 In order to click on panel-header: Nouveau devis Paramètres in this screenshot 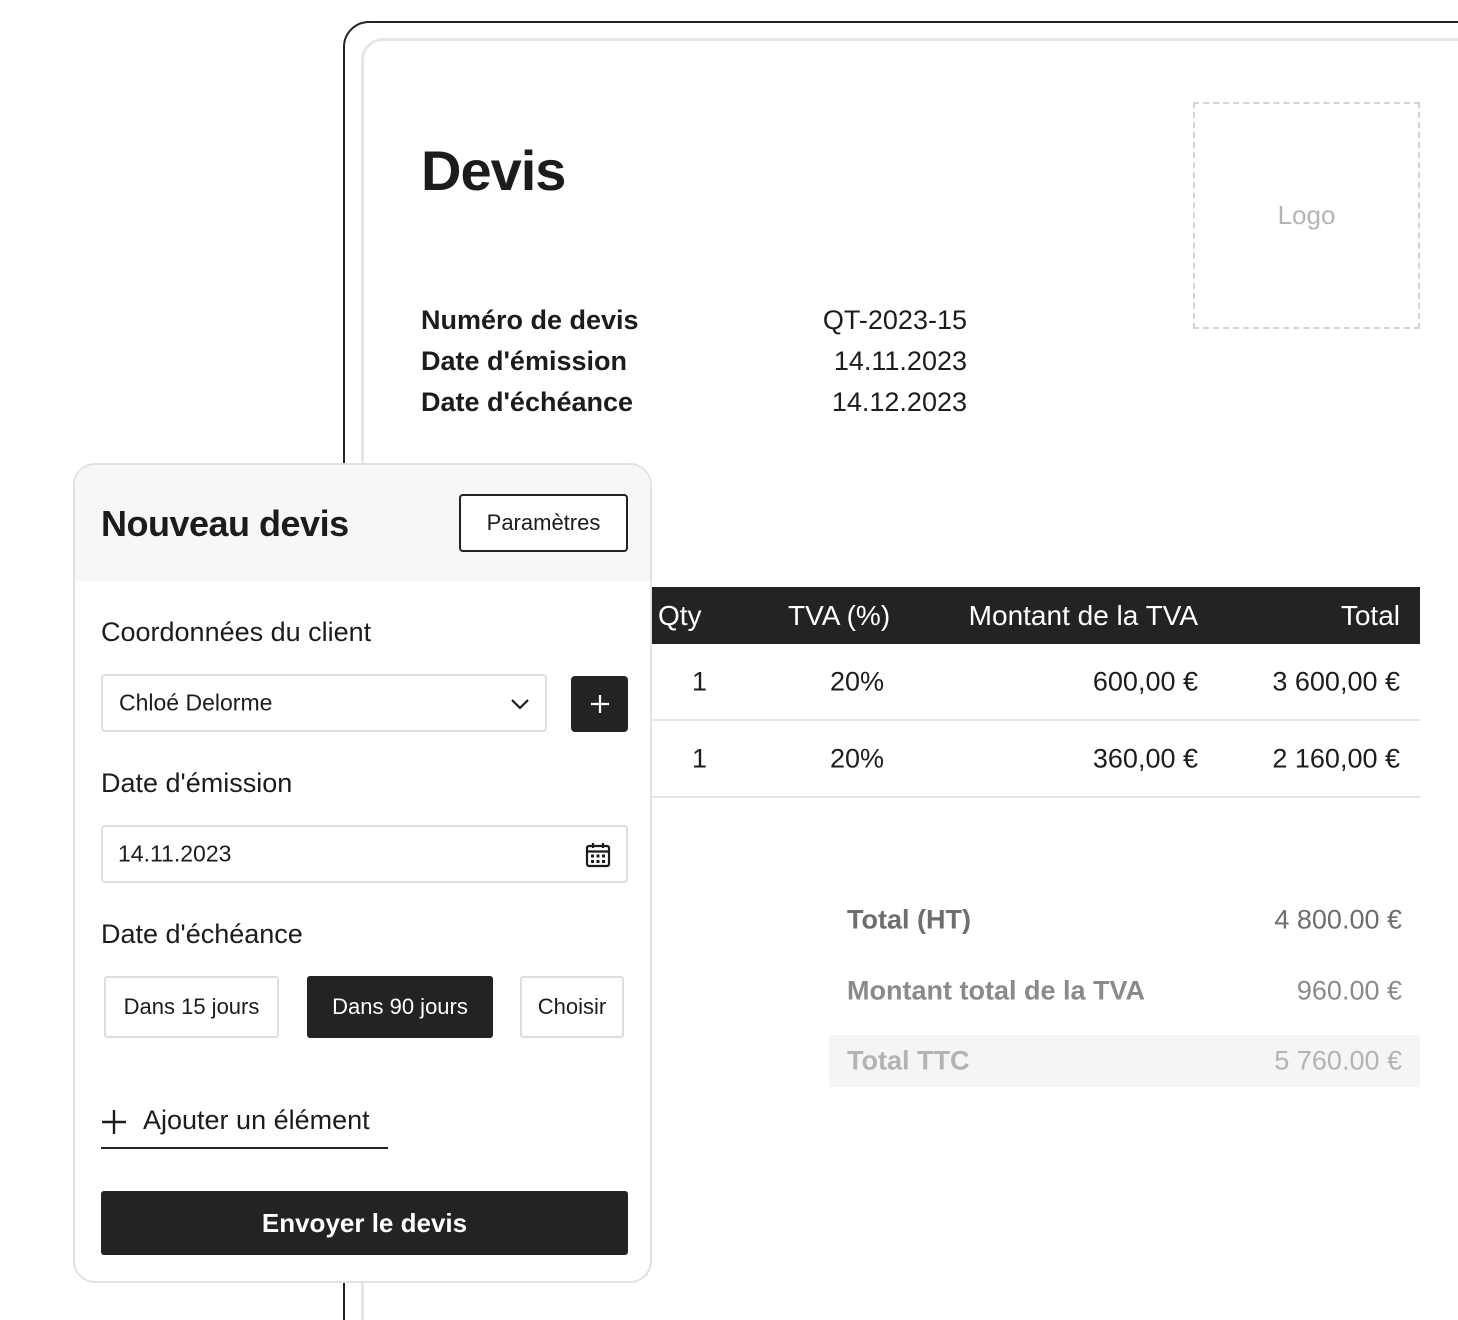, I will do `click(362, 523)`.